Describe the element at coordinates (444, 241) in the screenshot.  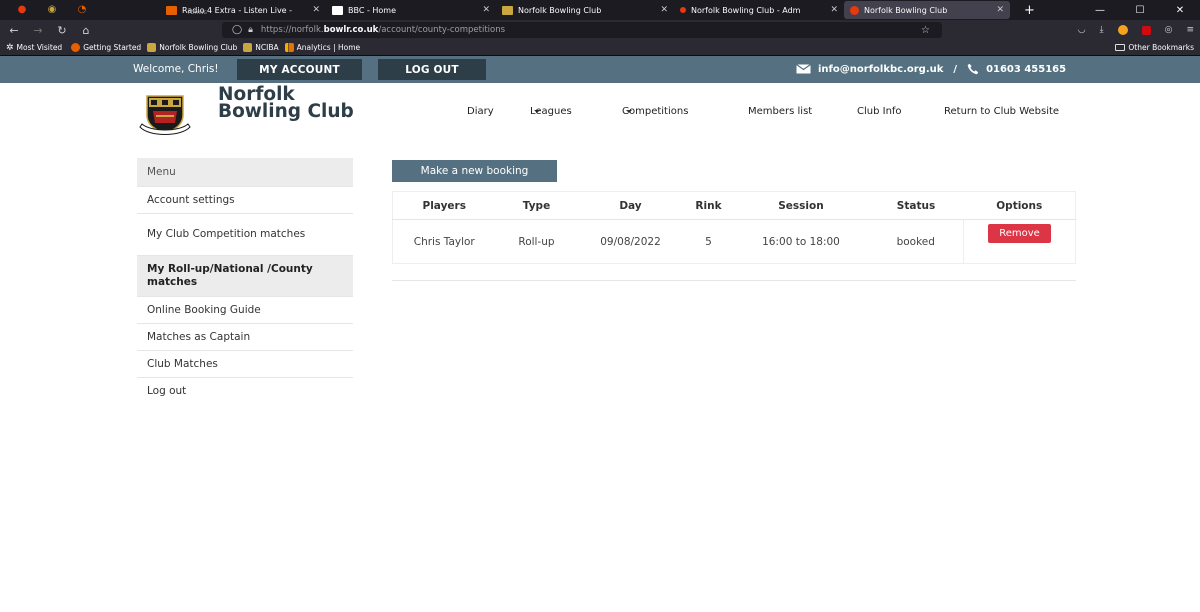
I see `cell-players: Chris Taylor` at that location.